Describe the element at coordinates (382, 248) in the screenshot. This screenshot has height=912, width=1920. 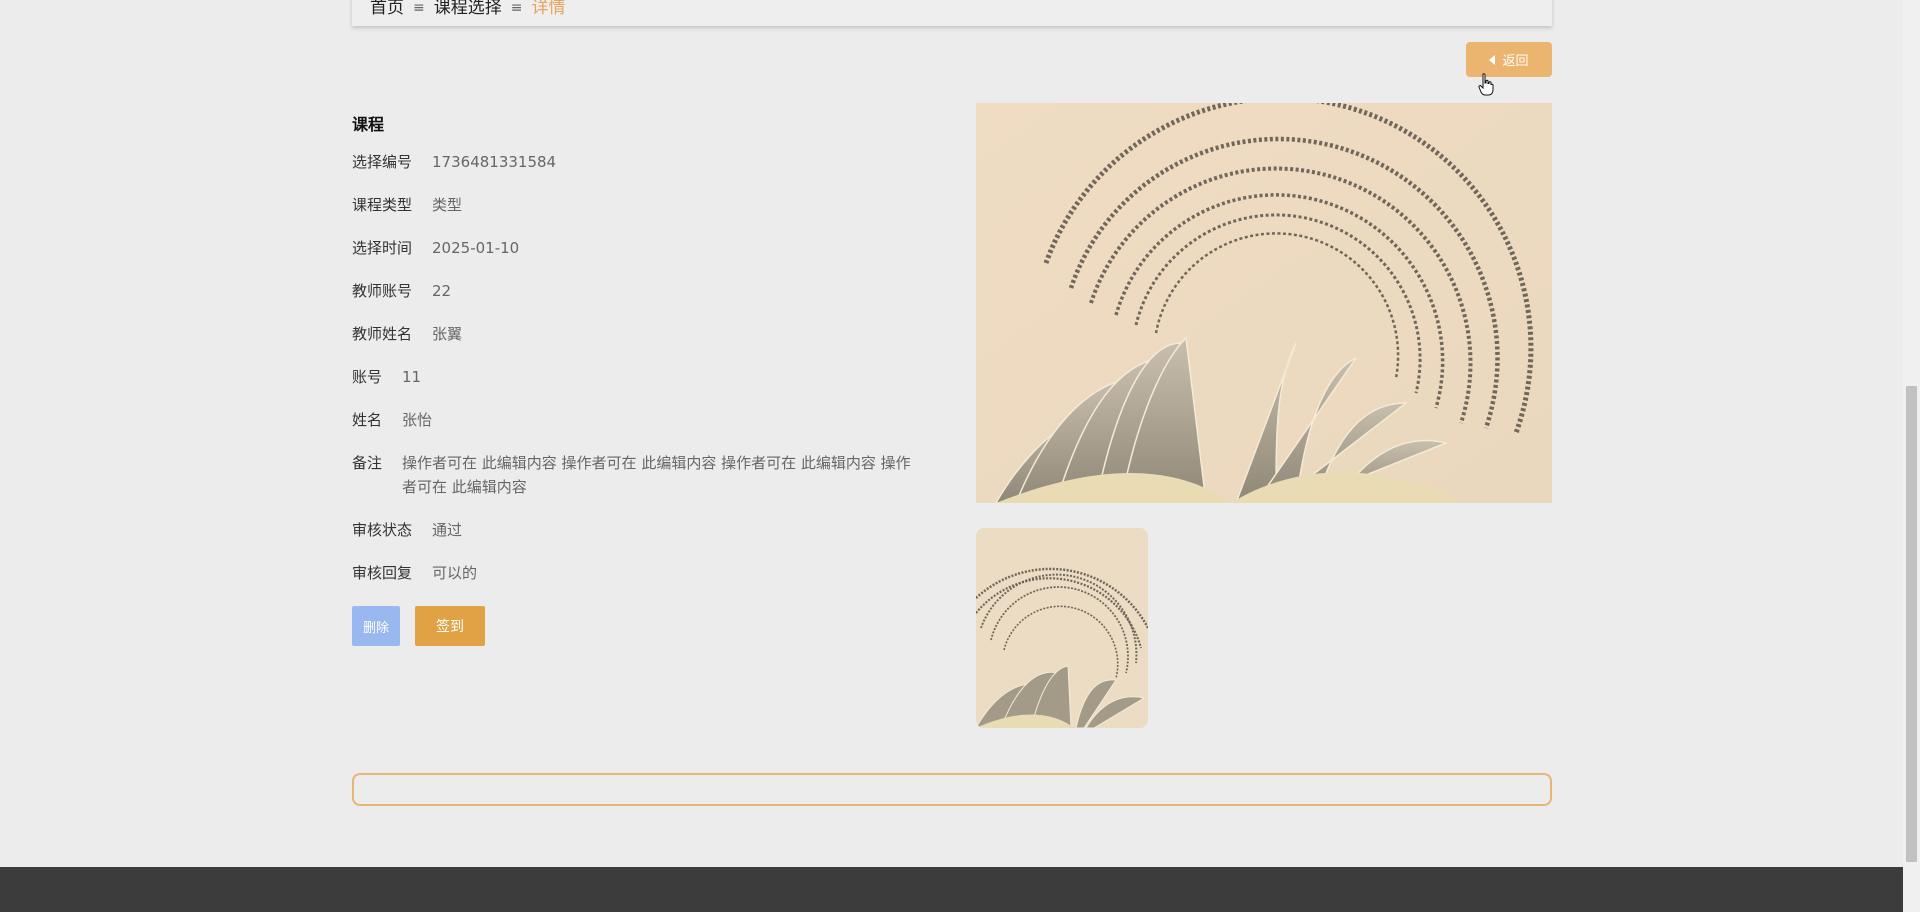
I see `field-label: 选择时间` at that location.